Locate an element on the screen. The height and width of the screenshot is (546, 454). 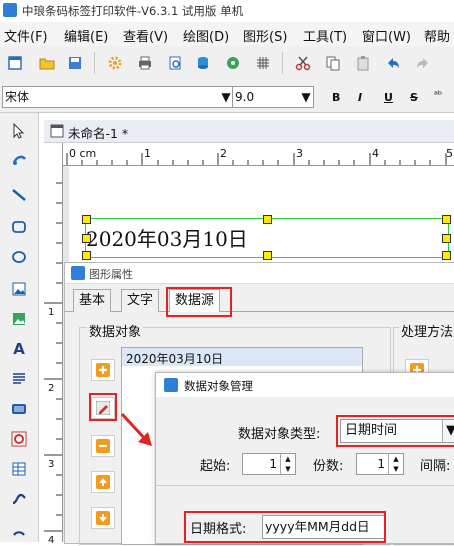
add-button is located at coordinates (103, 370).